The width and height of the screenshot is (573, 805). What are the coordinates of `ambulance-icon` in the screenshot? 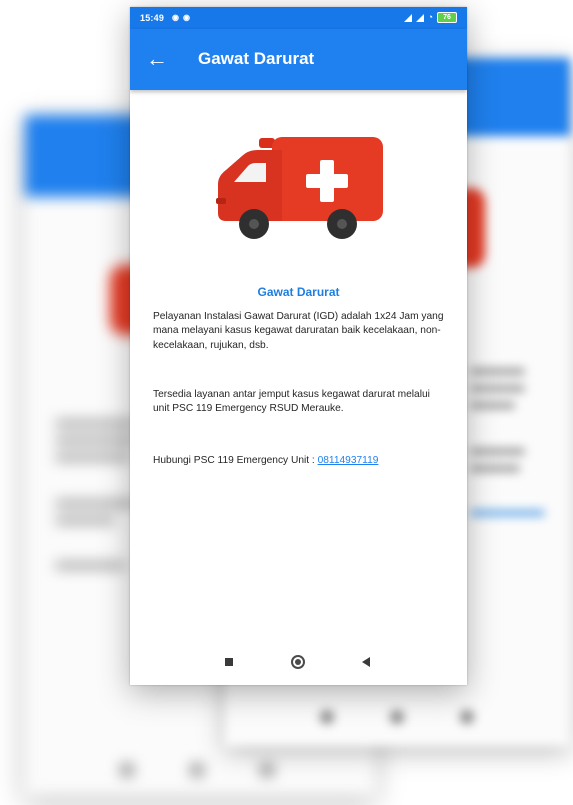 It's located at (299, 188).